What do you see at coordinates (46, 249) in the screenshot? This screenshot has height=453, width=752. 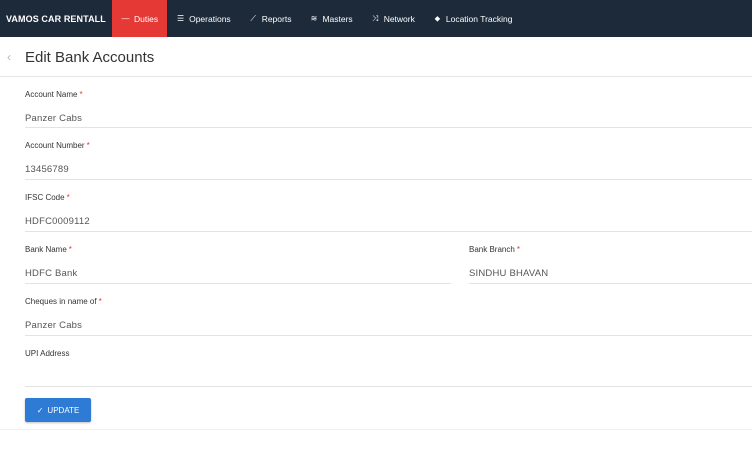 I see `label-text: Bank Name` at bounding box center [46, 249].